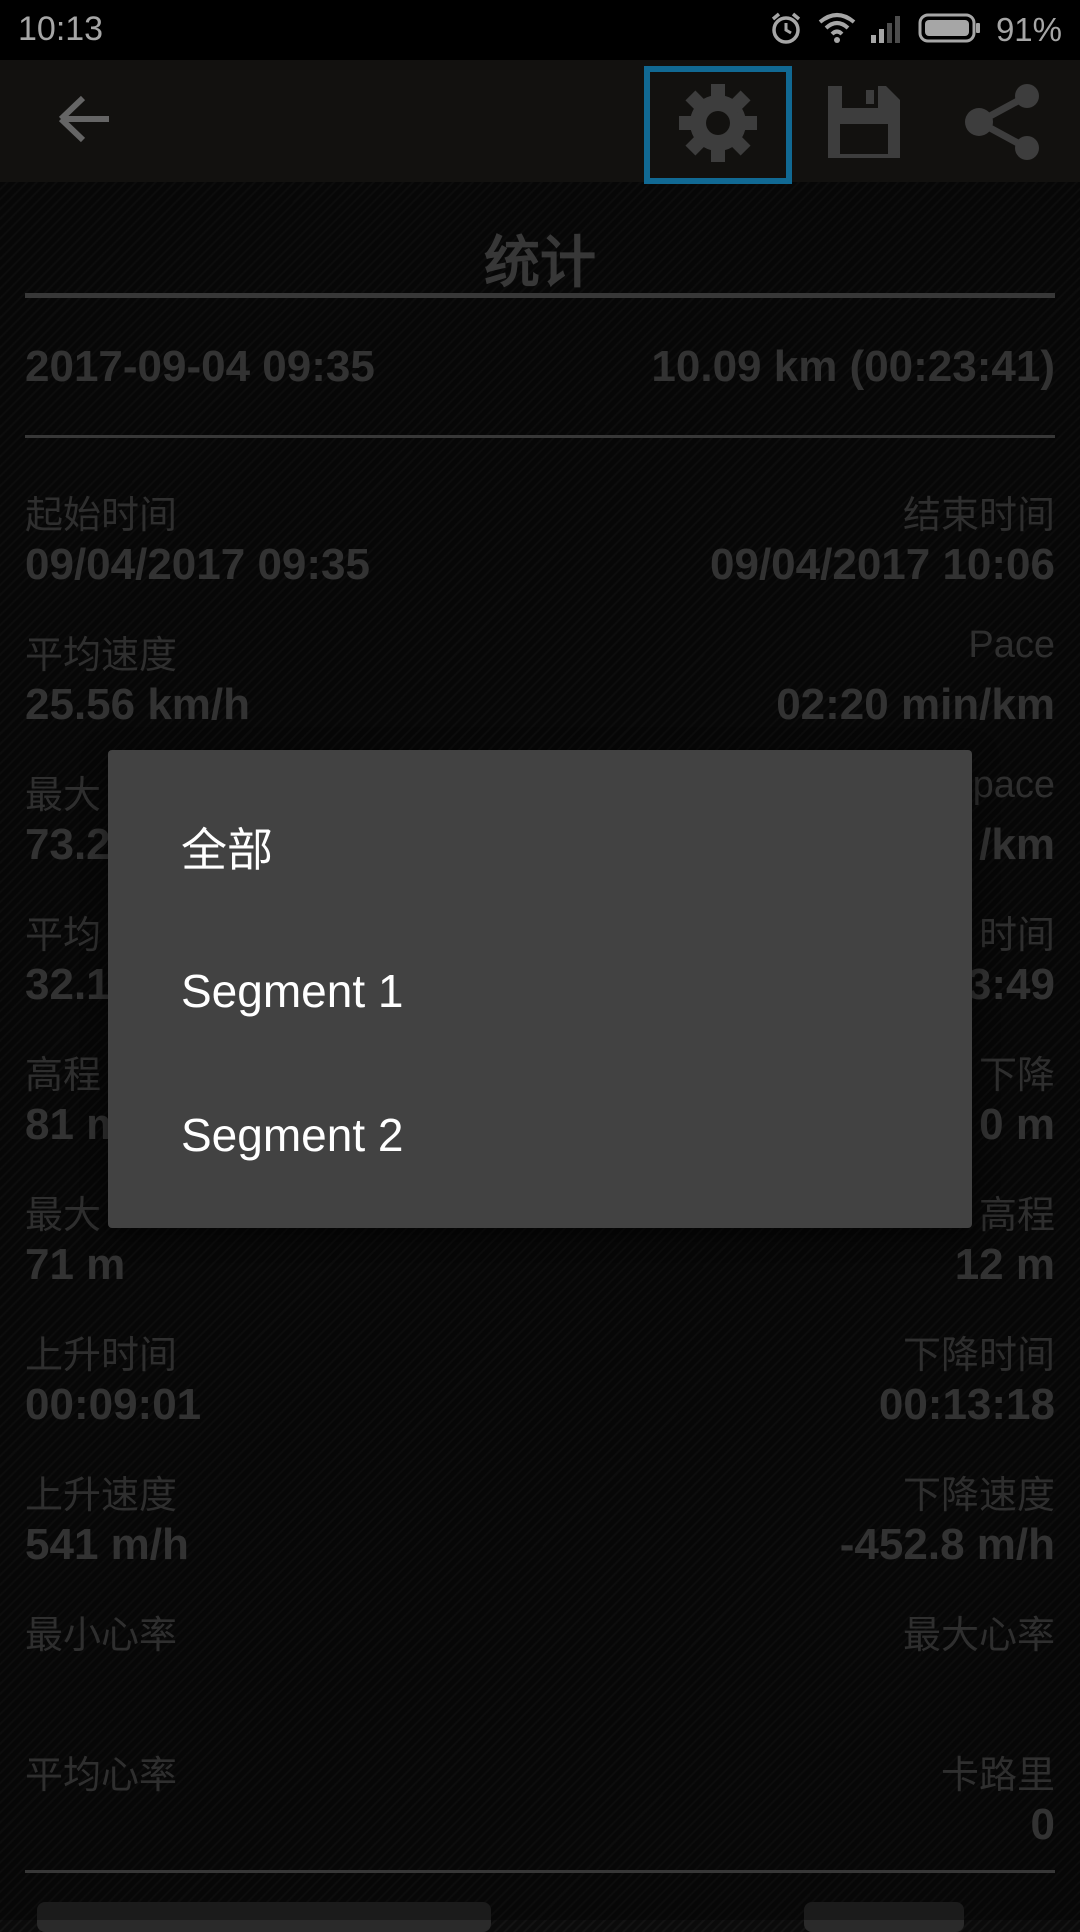  What do you see at coordinates (561, 847) in the screenshot?
I see `option-all: 全部` at bounding box center [561, 847].